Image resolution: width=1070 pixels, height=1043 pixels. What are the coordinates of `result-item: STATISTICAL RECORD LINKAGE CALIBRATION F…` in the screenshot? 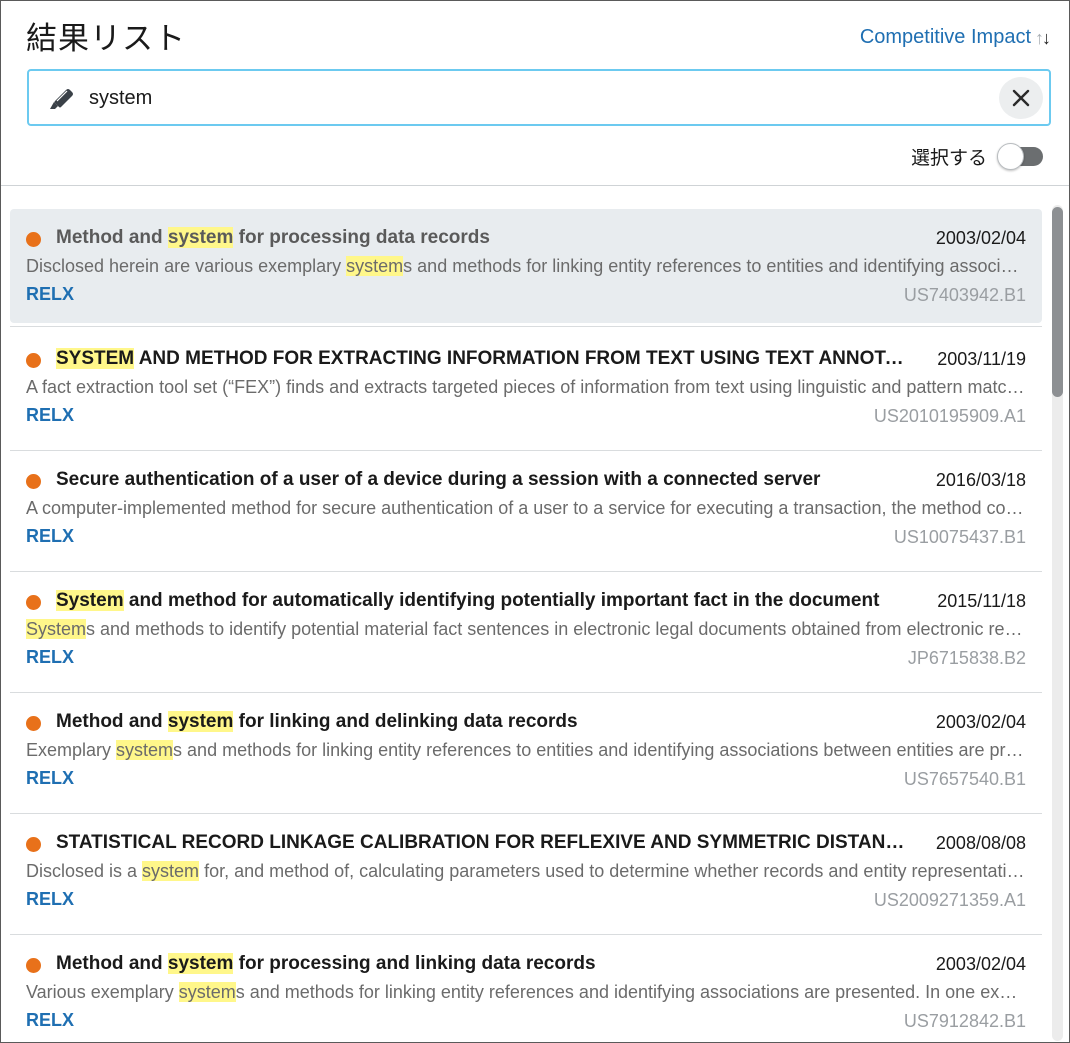 It's located at (526, 874).